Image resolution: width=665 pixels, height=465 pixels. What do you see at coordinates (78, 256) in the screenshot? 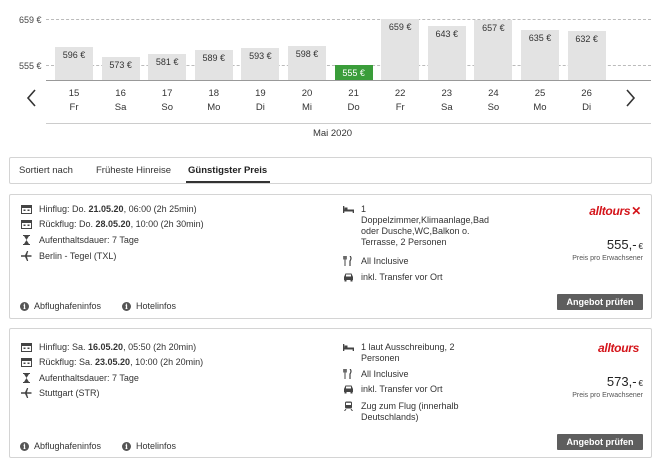
I see `airport-text: Berlin - Tegel (TXL)` at bounding box center [78, 256].